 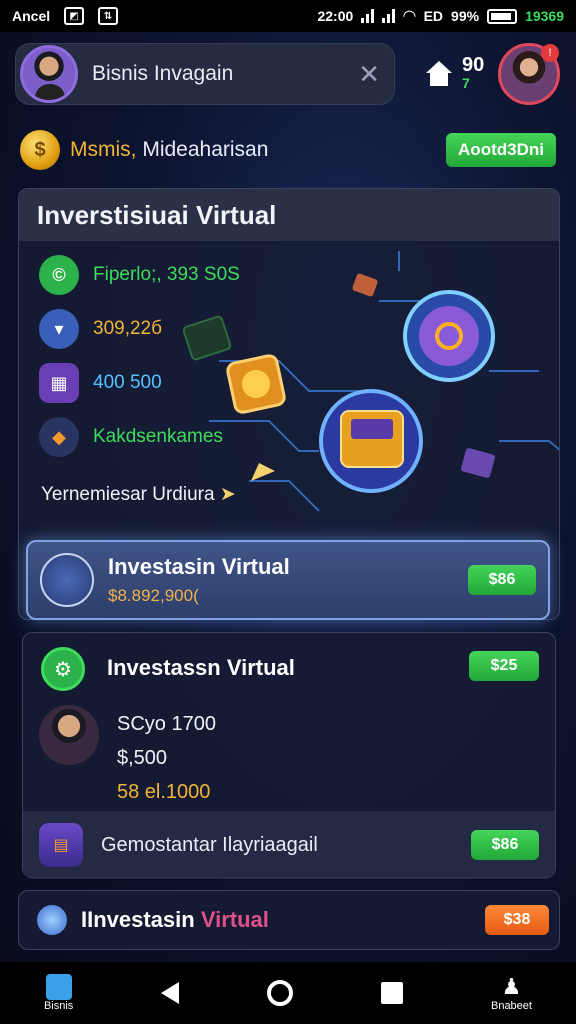 What do you see at coordinates (170, 993) in the screenshot?
I see `back-icon` at bounding box center [170, 993].